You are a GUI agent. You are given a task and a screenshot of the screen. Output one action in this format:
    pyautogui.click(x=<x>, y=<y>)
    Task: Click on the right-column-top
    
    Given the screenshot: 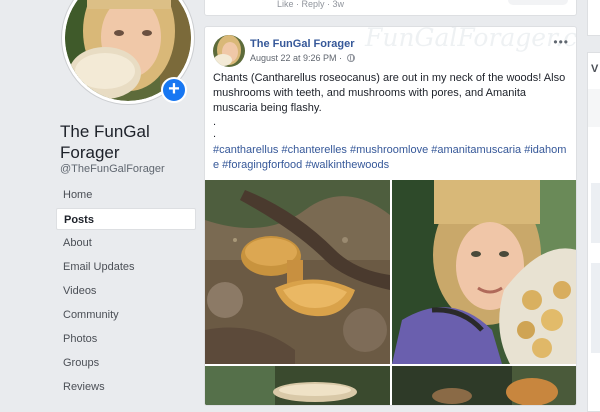 What is the action you would take?
    pyautogui.click(x=593, y=18)
    